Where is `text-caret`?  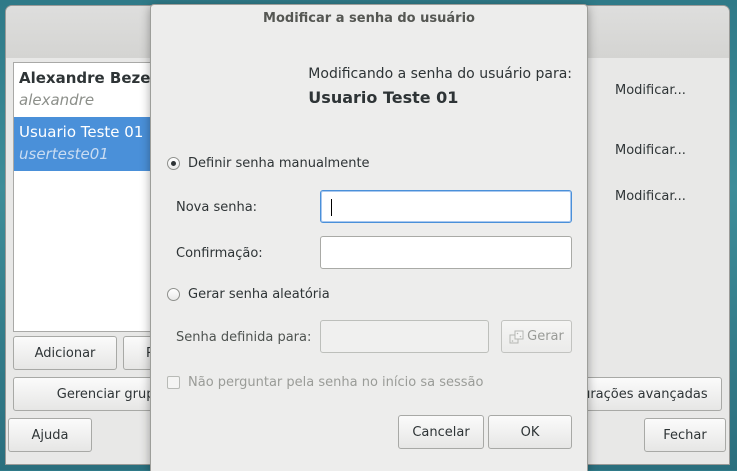 text-caret is located at coordinates (331, 207).